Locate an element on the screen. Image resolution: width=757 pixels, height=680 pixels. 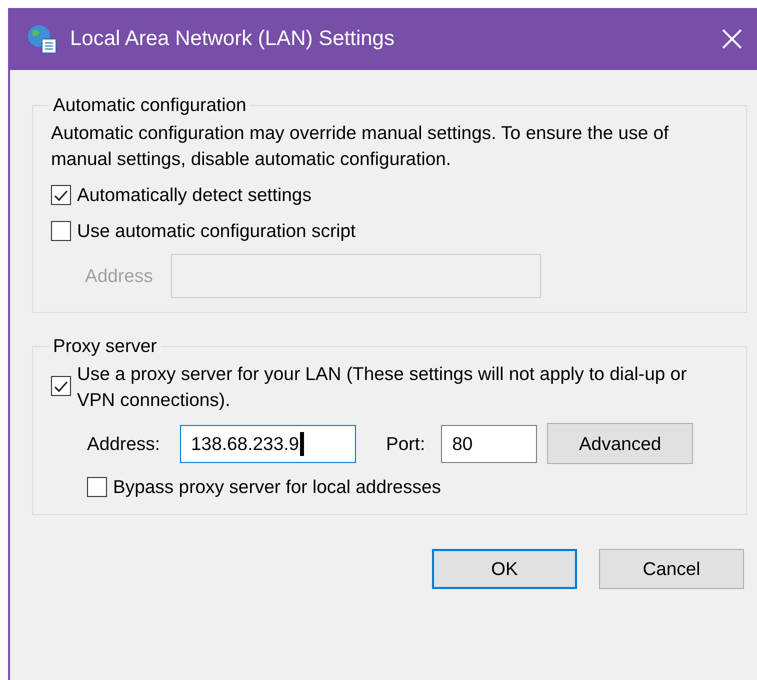
advanced-button: Advanced is located at coordinates (620, 443).